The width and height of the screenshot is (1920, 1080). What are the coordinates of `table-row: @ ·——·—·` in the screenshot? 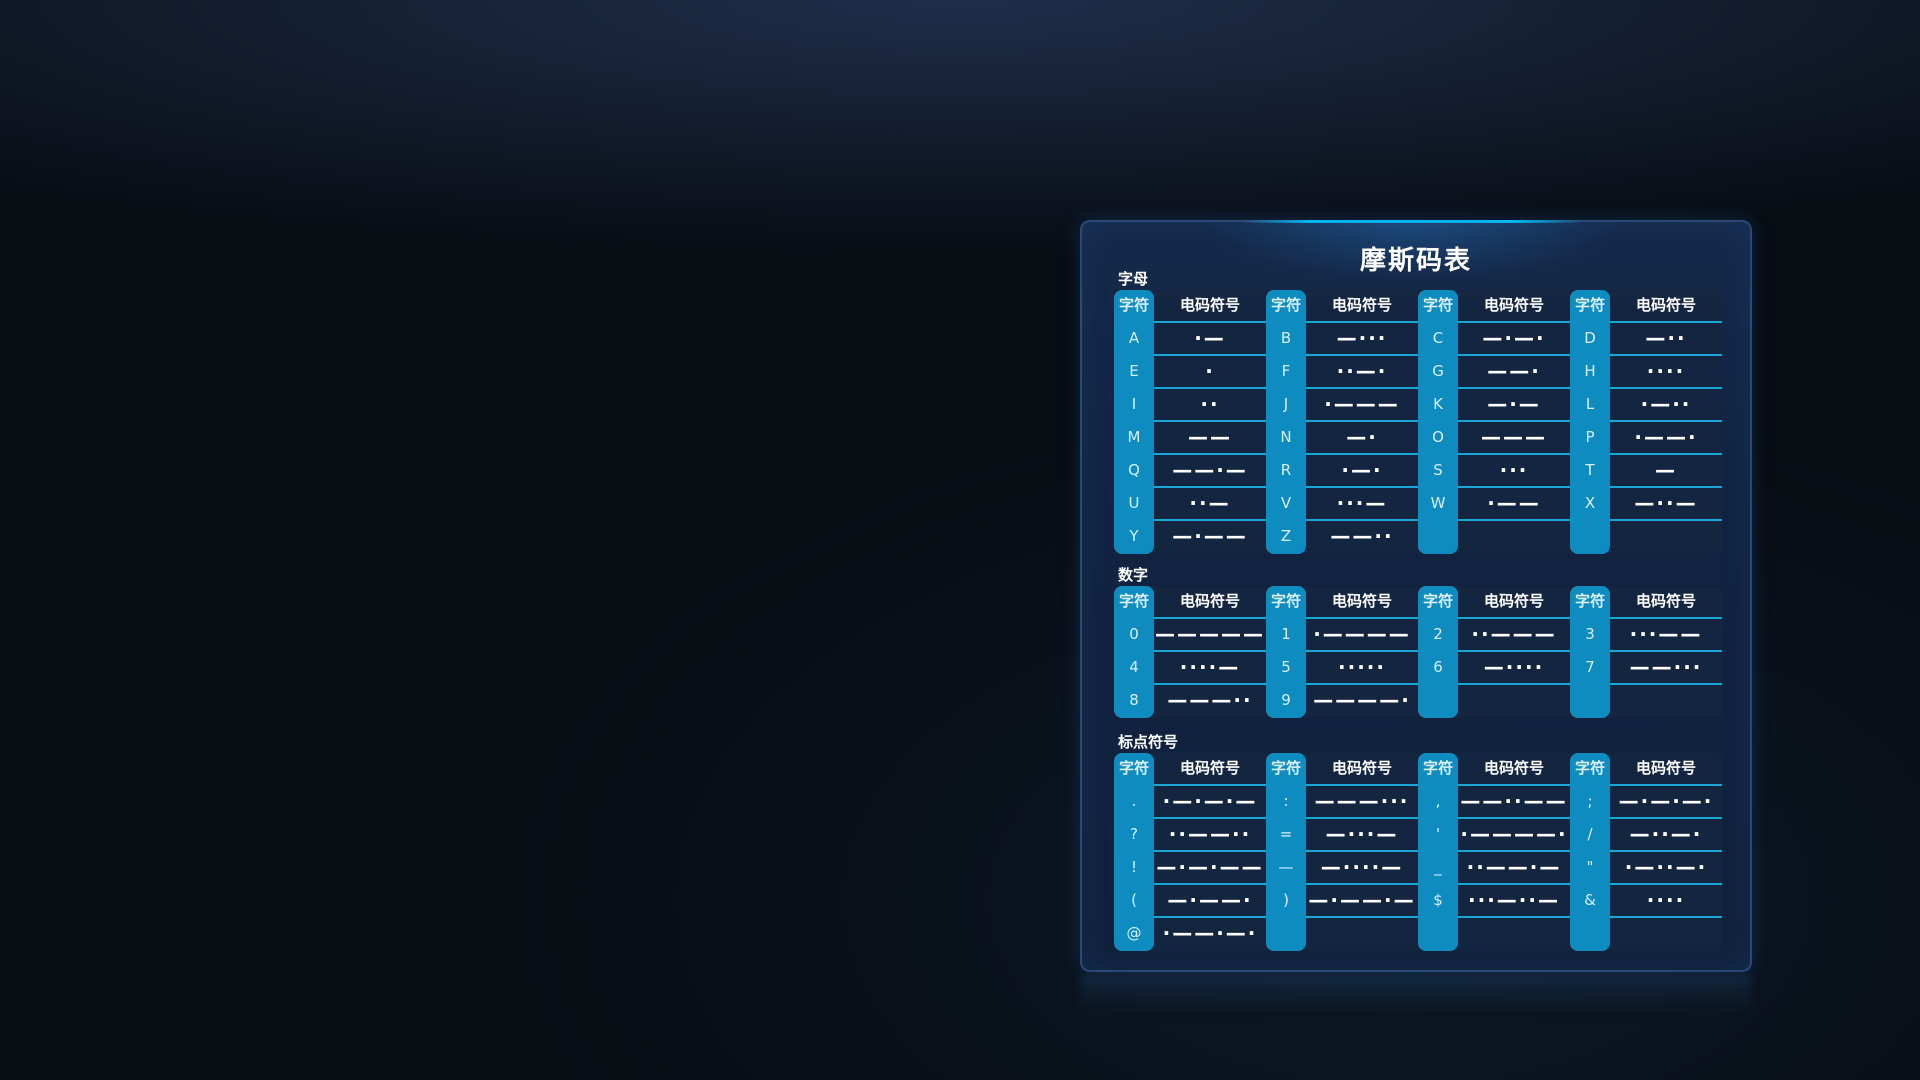 It's located at (1418, 934).